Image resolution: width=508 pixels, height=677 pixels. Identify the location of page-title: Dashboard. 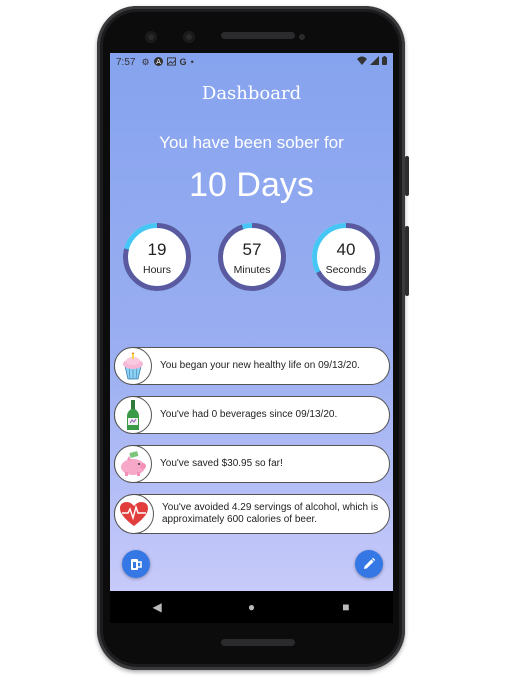
(251, 93).